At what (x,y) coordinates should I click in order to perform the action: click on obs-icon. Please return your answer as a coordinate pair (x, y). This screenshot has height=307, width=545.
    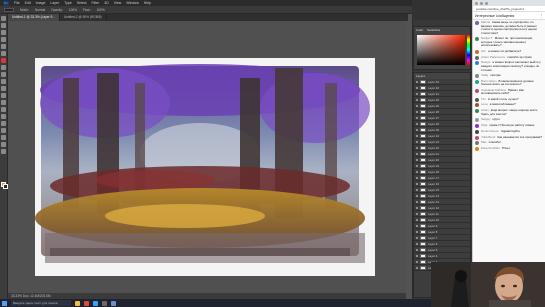
    Looking at the image, I should click on (104, 303).